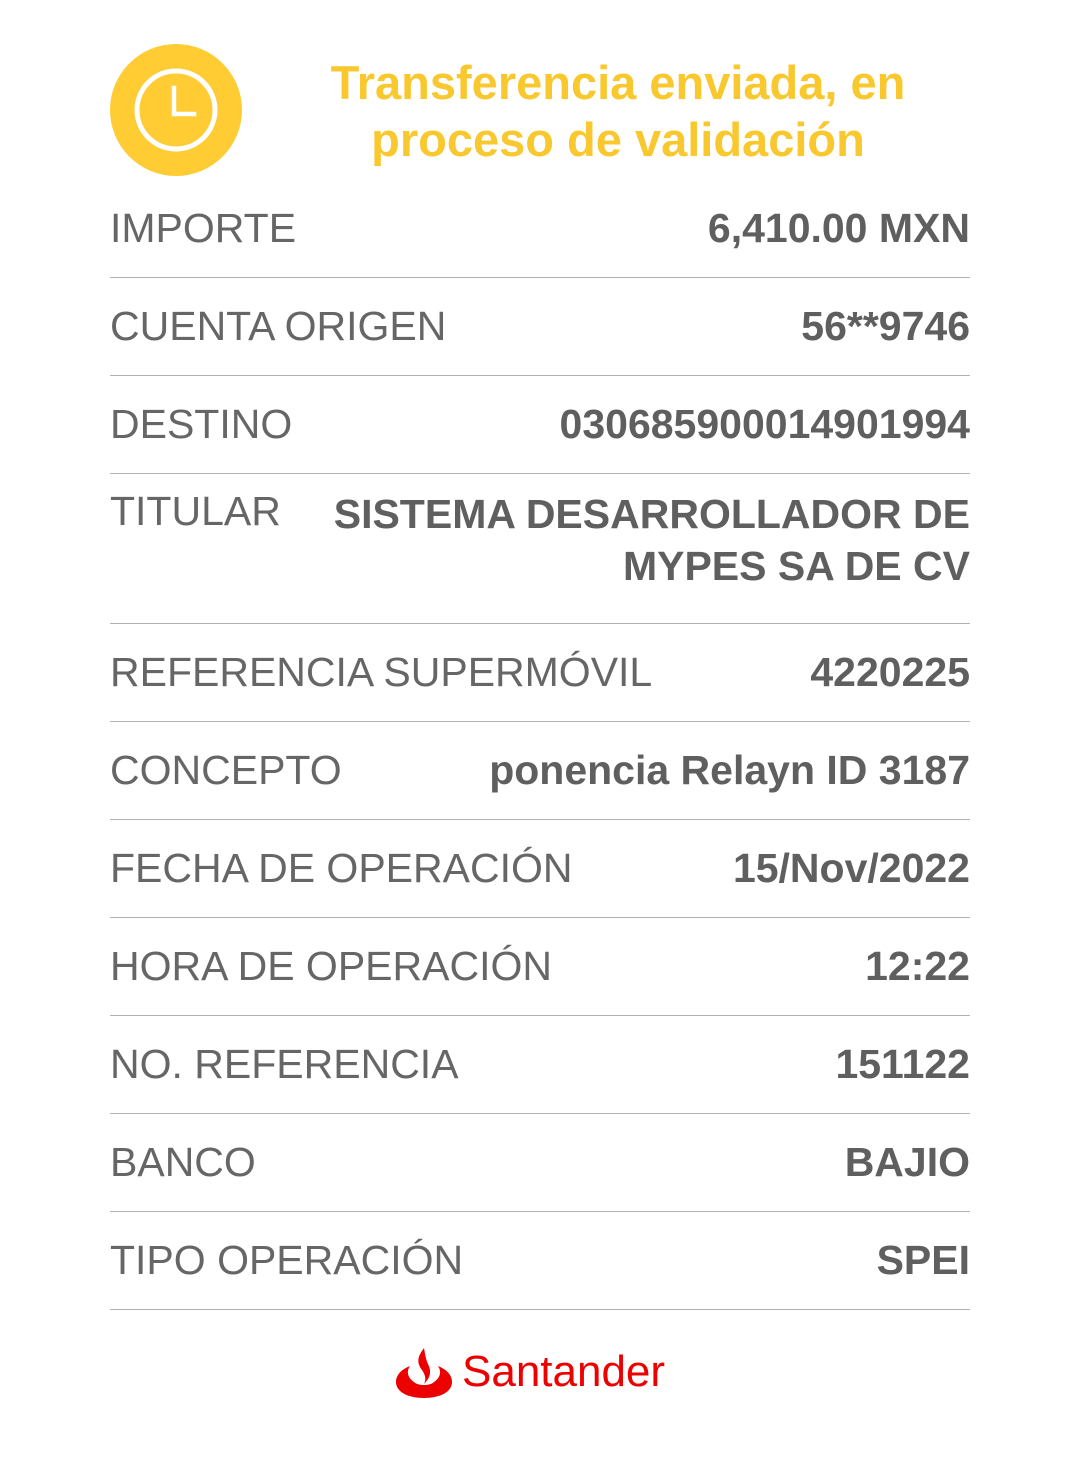  What do you see at coordinates (183, 1162) in the screenshot?
I see `detail-label: BANCO` at bounding box center [183, 1162].